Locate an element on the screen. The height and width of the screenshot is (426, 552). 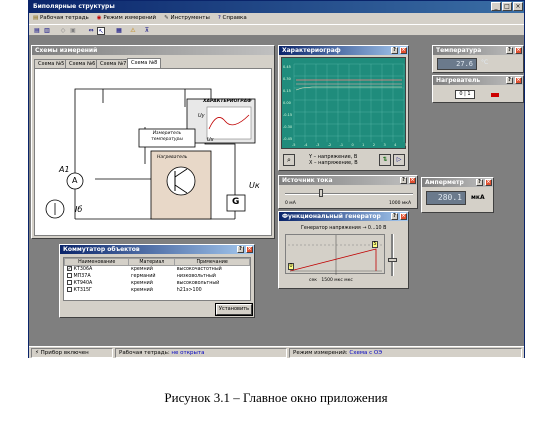
tab-scheme-5: Схема №5 is located at coordinates (51, 63).